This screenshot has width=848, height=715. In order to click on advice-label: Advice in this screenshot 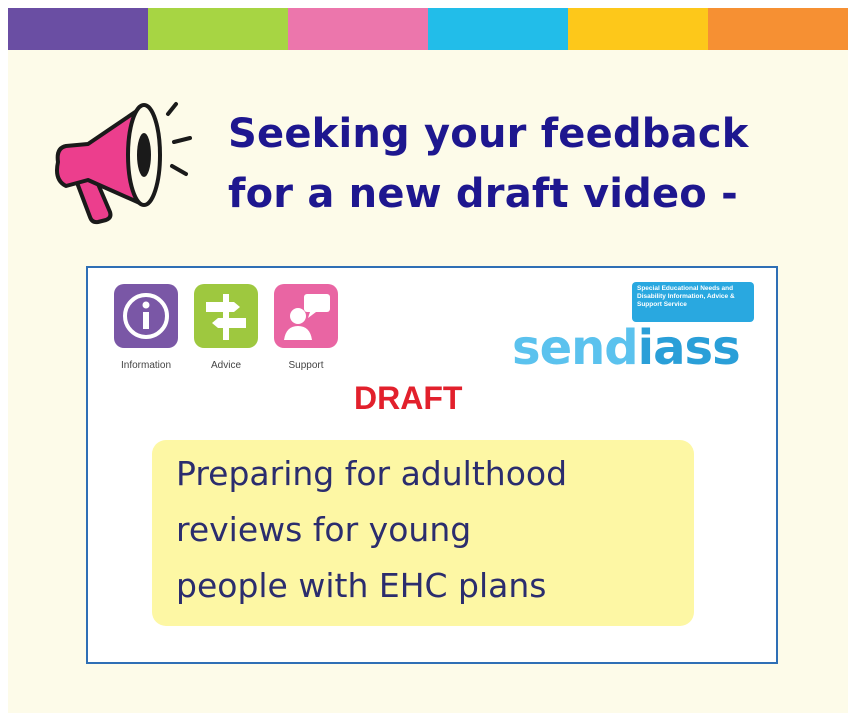, I will do `click(225, 365)`.